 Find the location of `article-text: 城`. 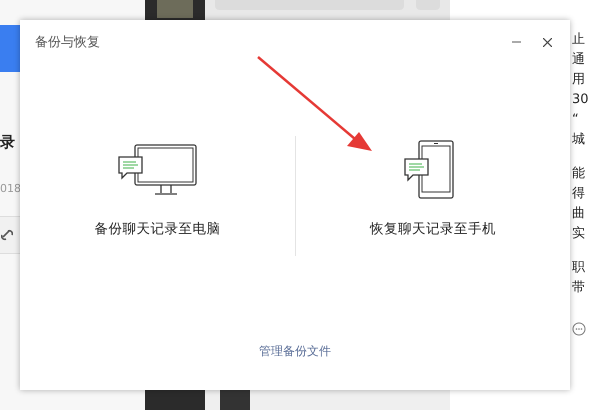

article-text: 城 is located at coordinates (579, 140).